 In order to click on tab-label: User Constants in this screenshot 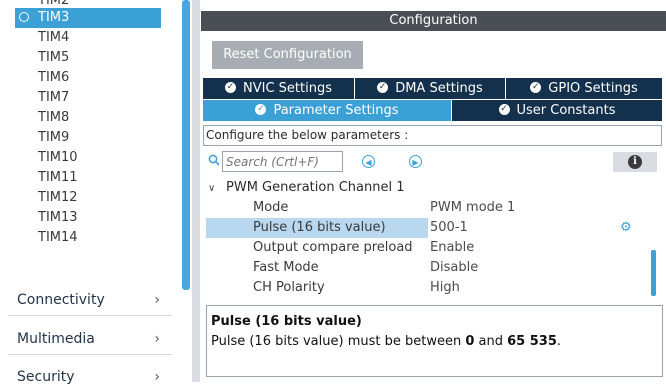, I will do `click(566, 110)`.